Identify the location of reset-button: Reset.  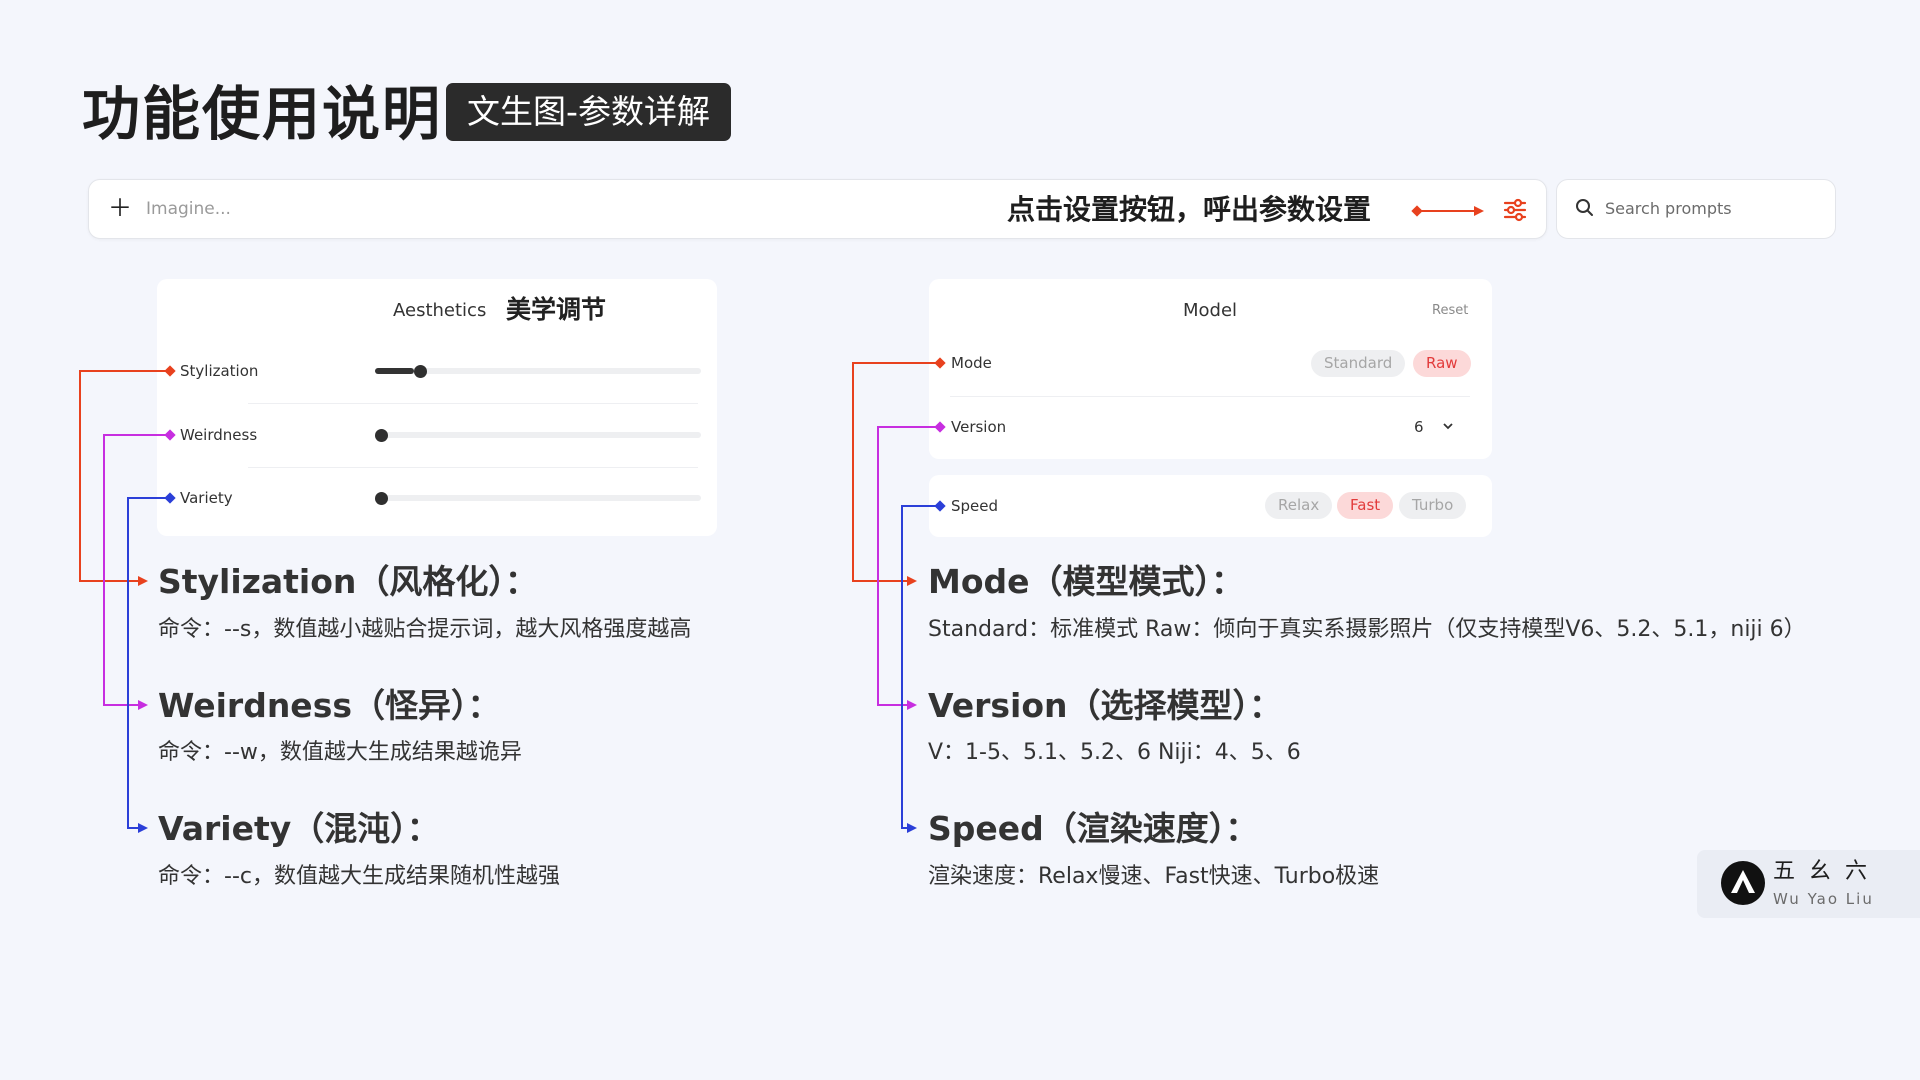
(1450, 311).